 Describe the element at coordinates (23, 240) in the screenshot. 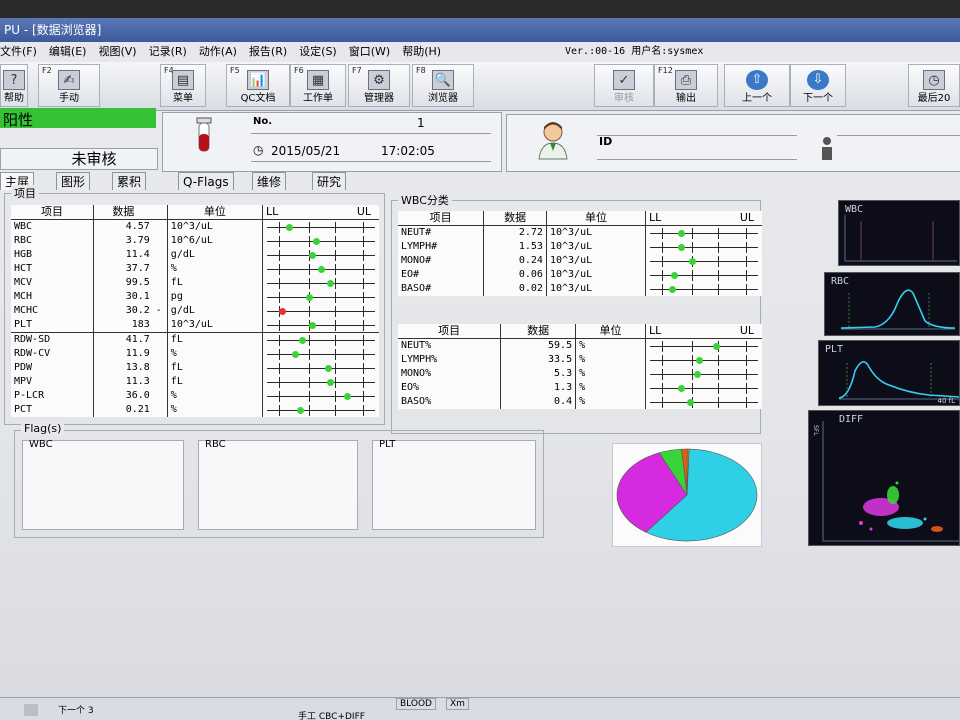

I see `cbc-item: RBC` at that location.